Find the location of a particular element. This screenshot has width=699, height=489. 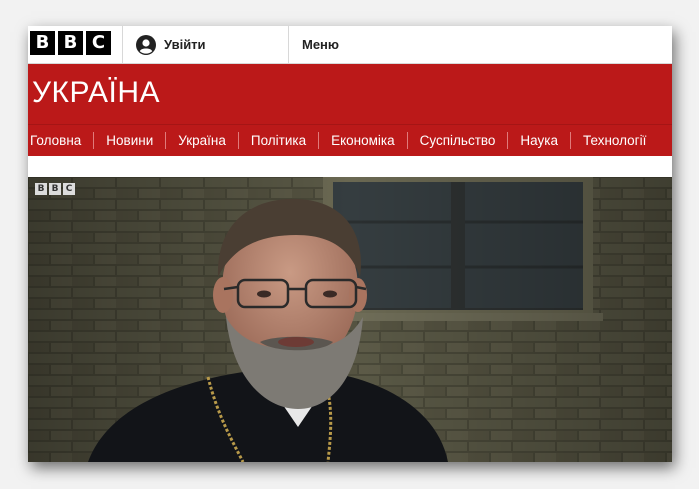

top-bar: B B C Увійти Меню is located at coordinates (350, 45).